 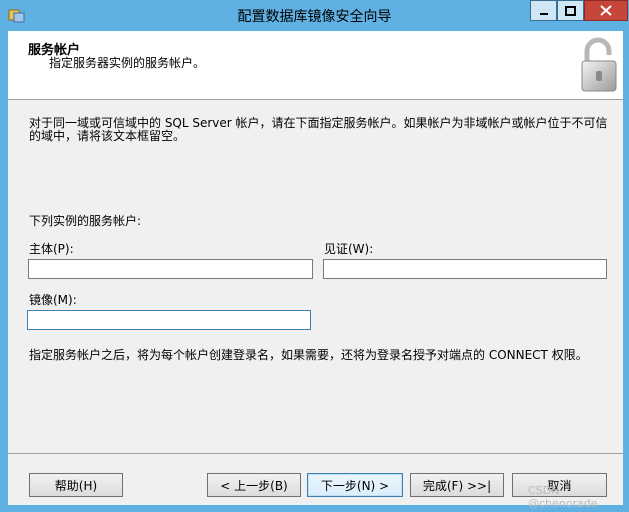 I want to click on principal-label: 主体(P):, so click(x=51, y=249).